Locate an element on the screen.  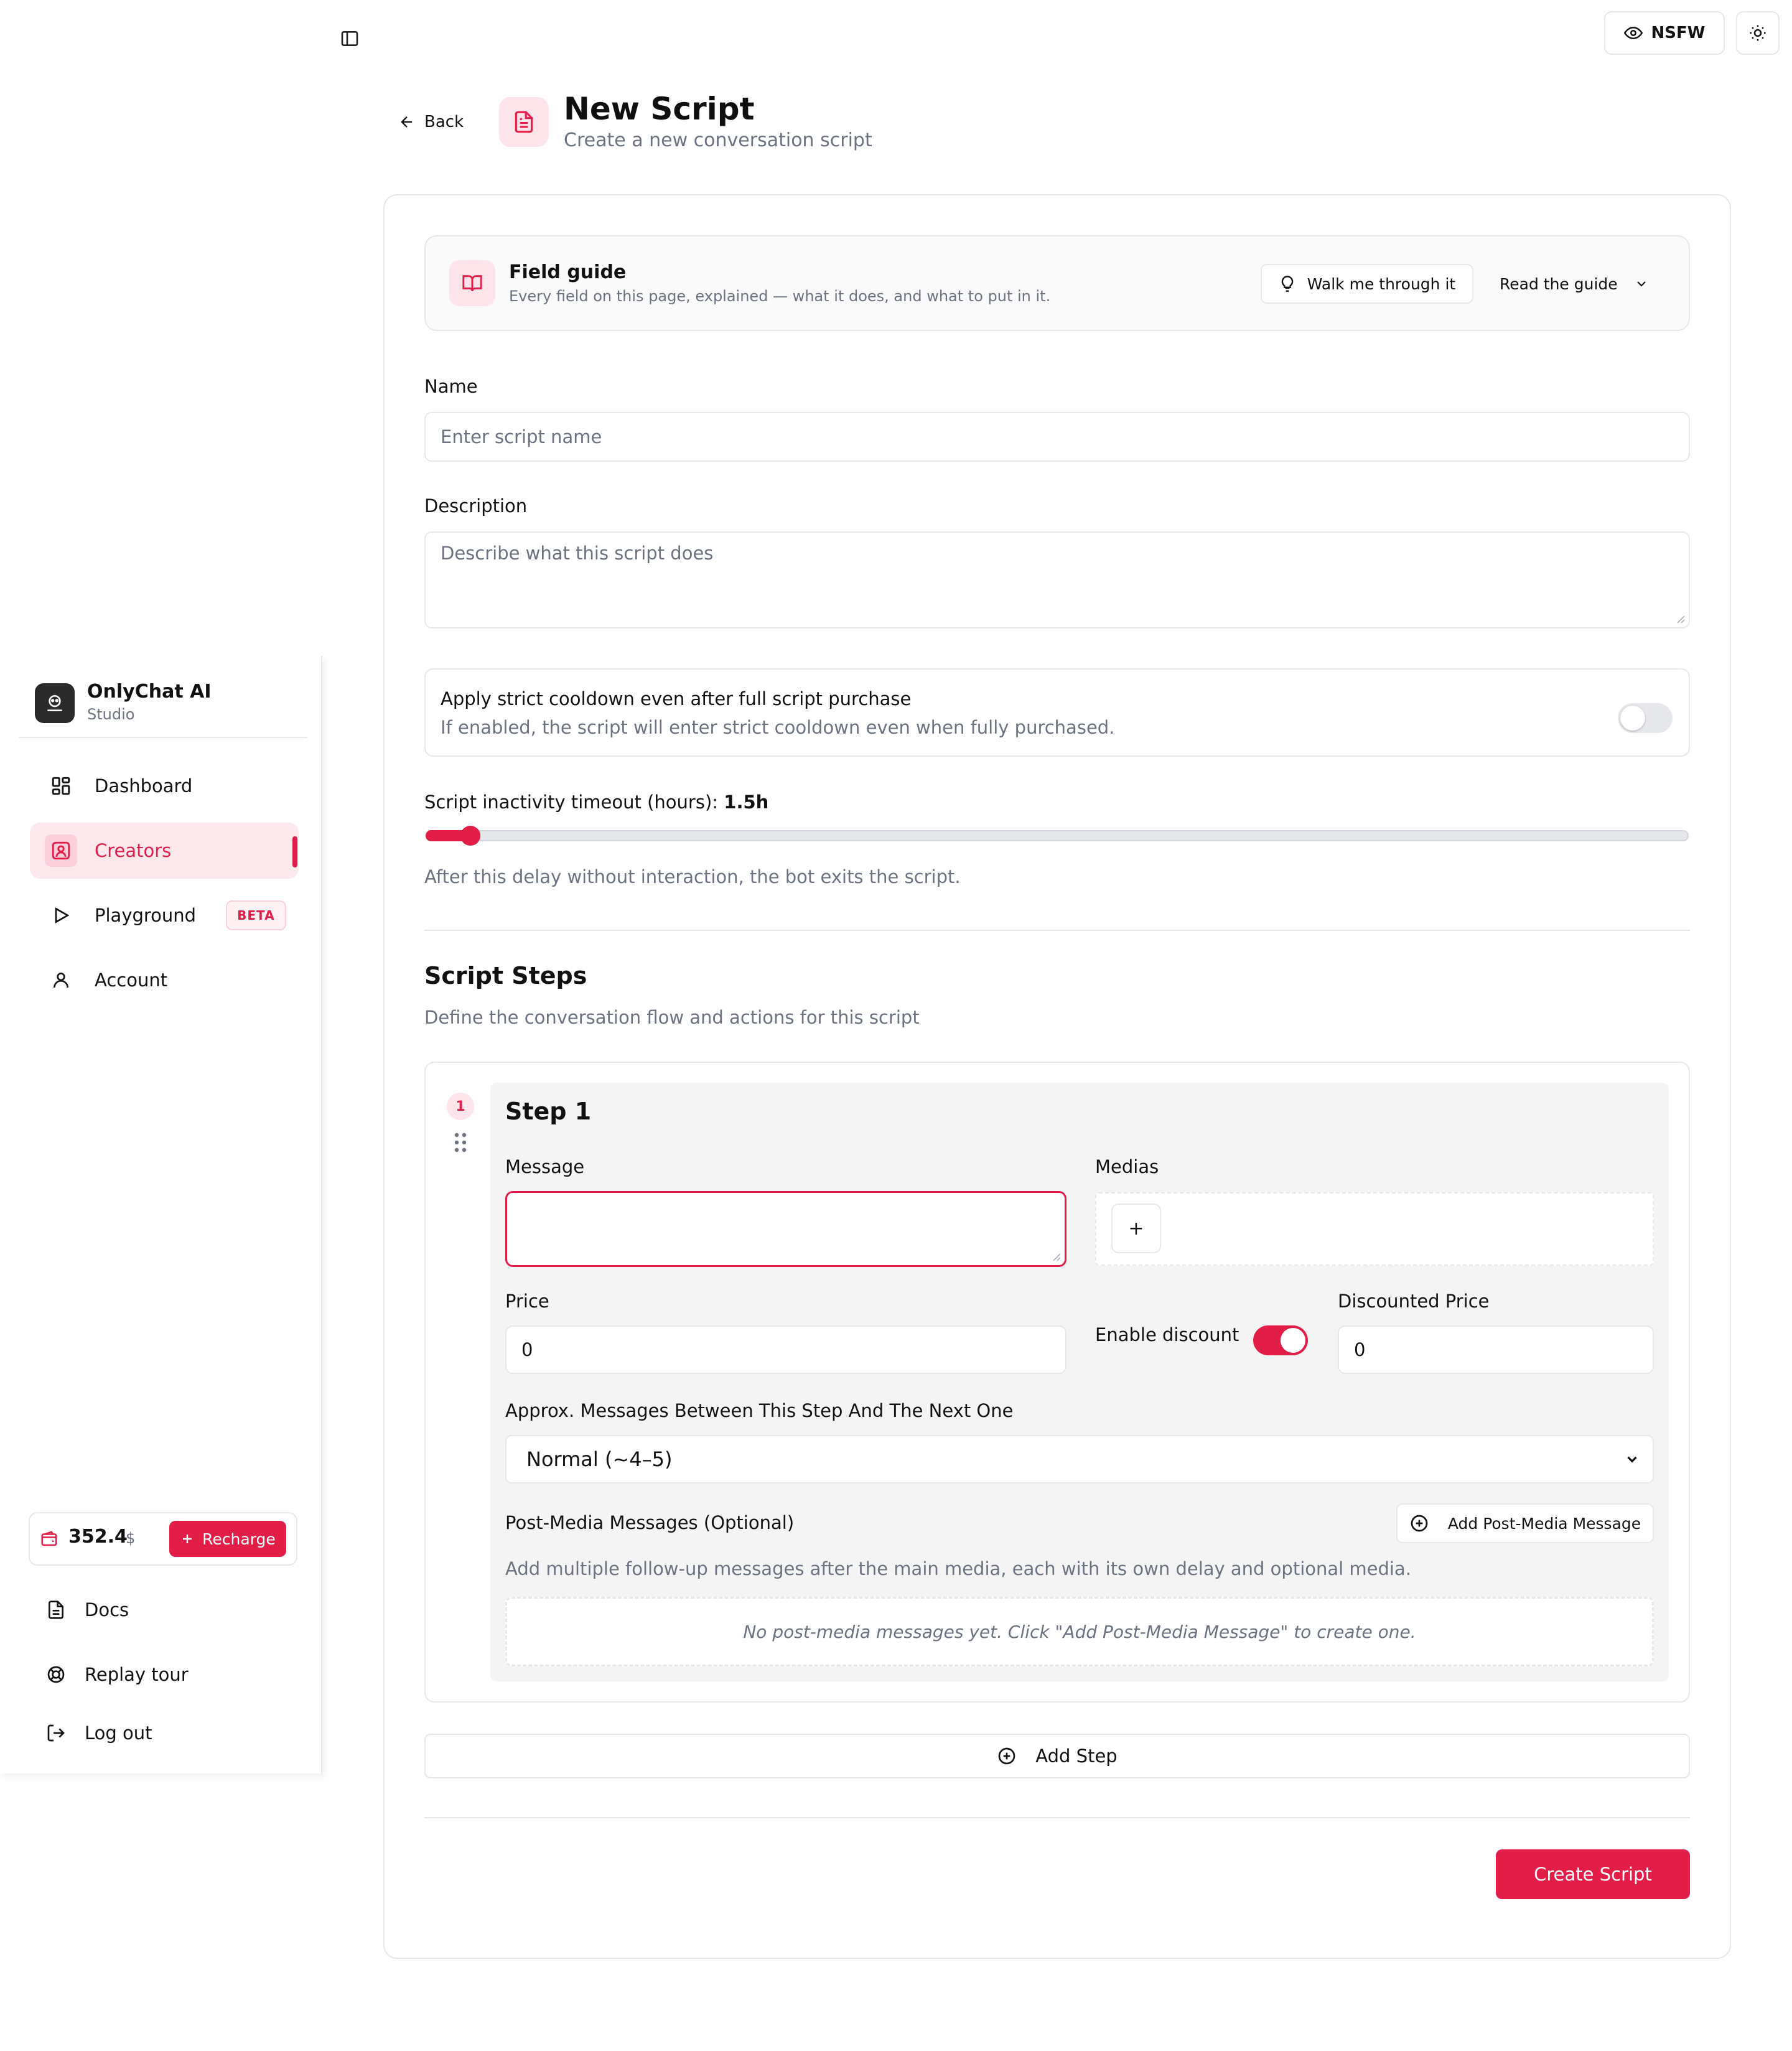
lightbulb-icon is located at coordinates (1287, 284).